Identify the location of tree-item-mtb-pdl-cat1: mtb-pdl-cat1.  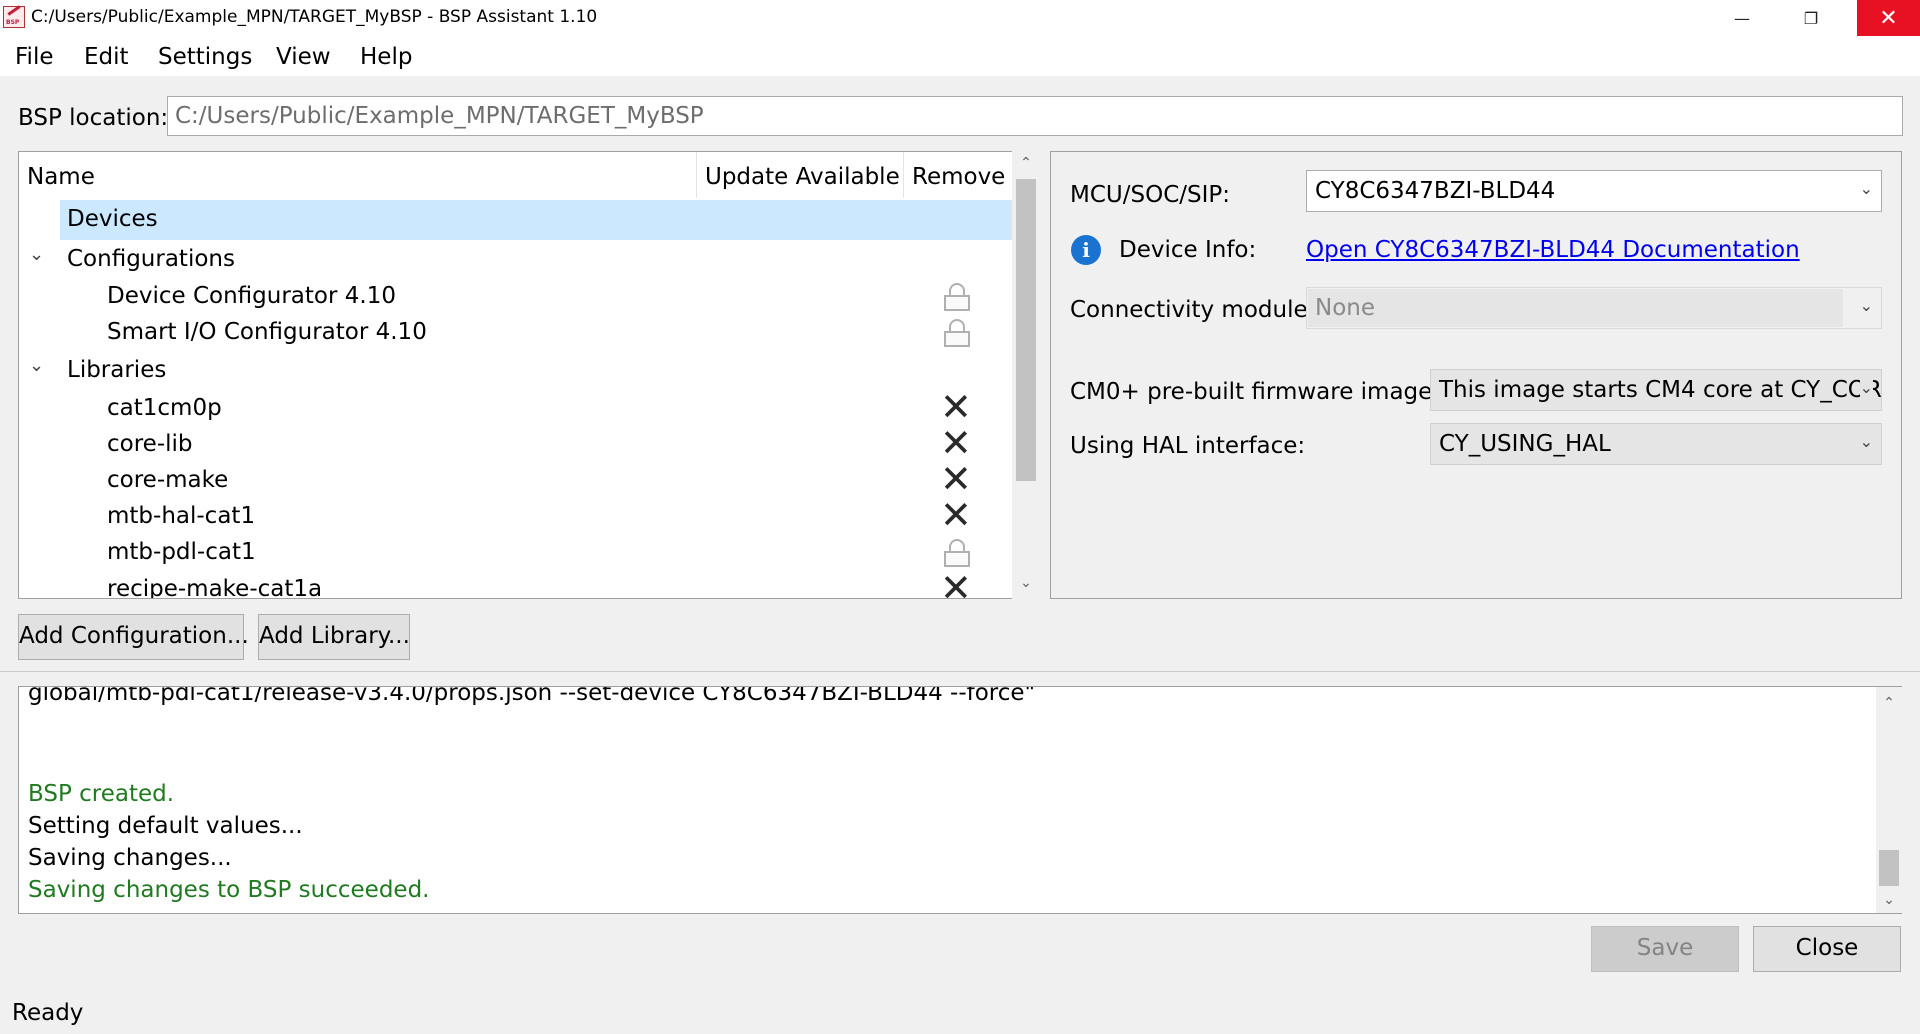
(520, 551).